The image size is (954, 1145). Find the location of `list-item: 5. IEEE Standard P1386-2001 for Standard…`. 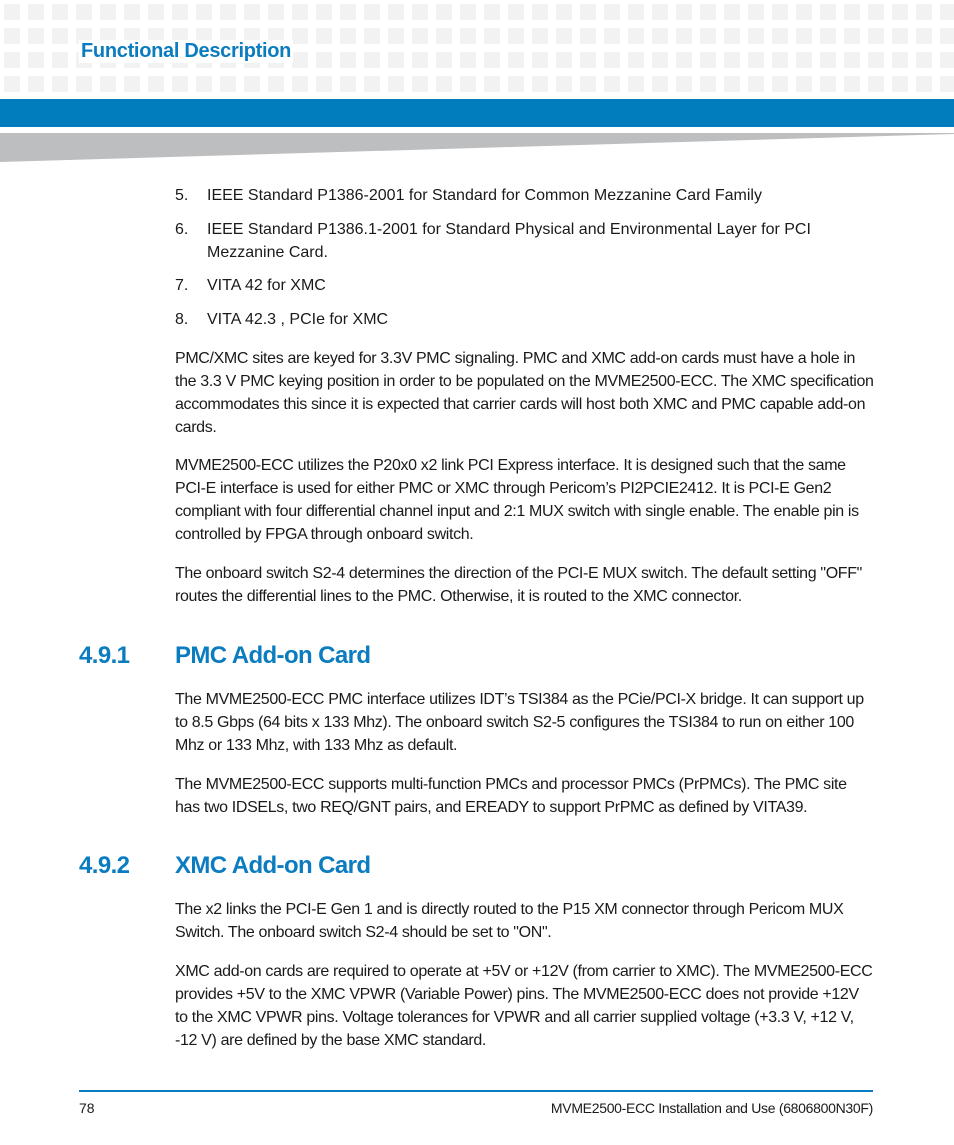

list-item: 5. IEEE Standard P1386-2001 for Standard… is located at coordinates (515, 195).